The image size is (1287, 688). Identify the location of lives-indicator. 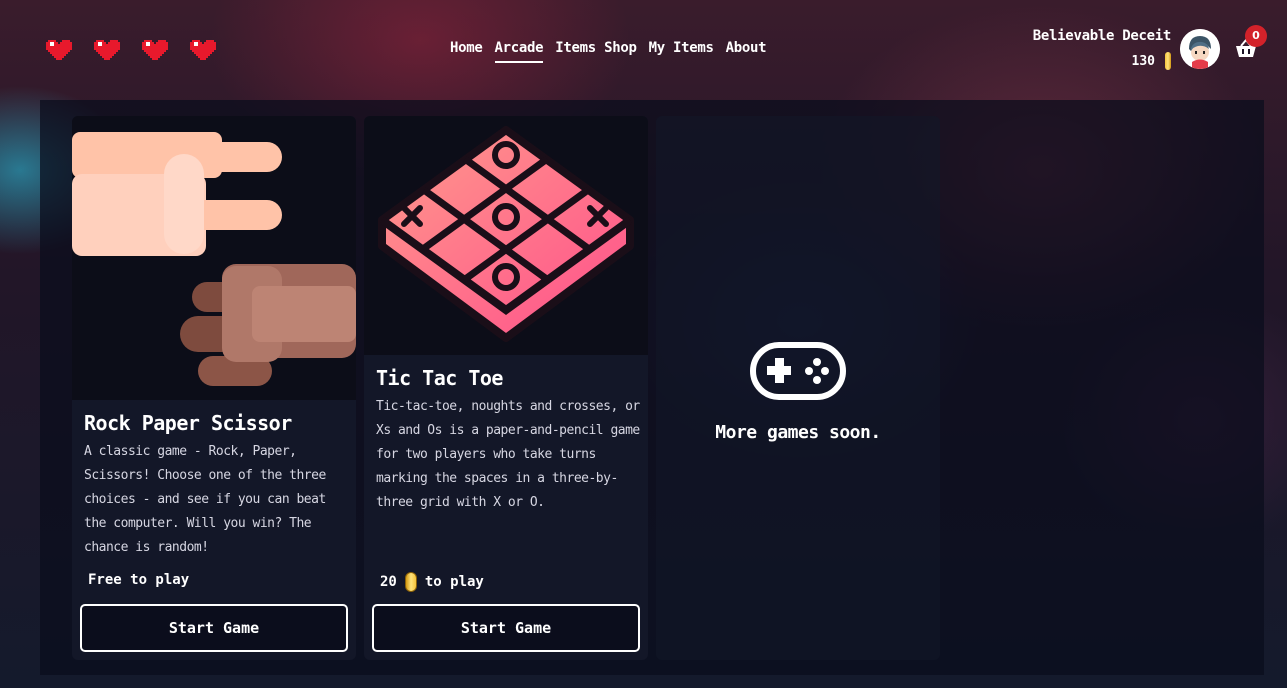
(131, 50).